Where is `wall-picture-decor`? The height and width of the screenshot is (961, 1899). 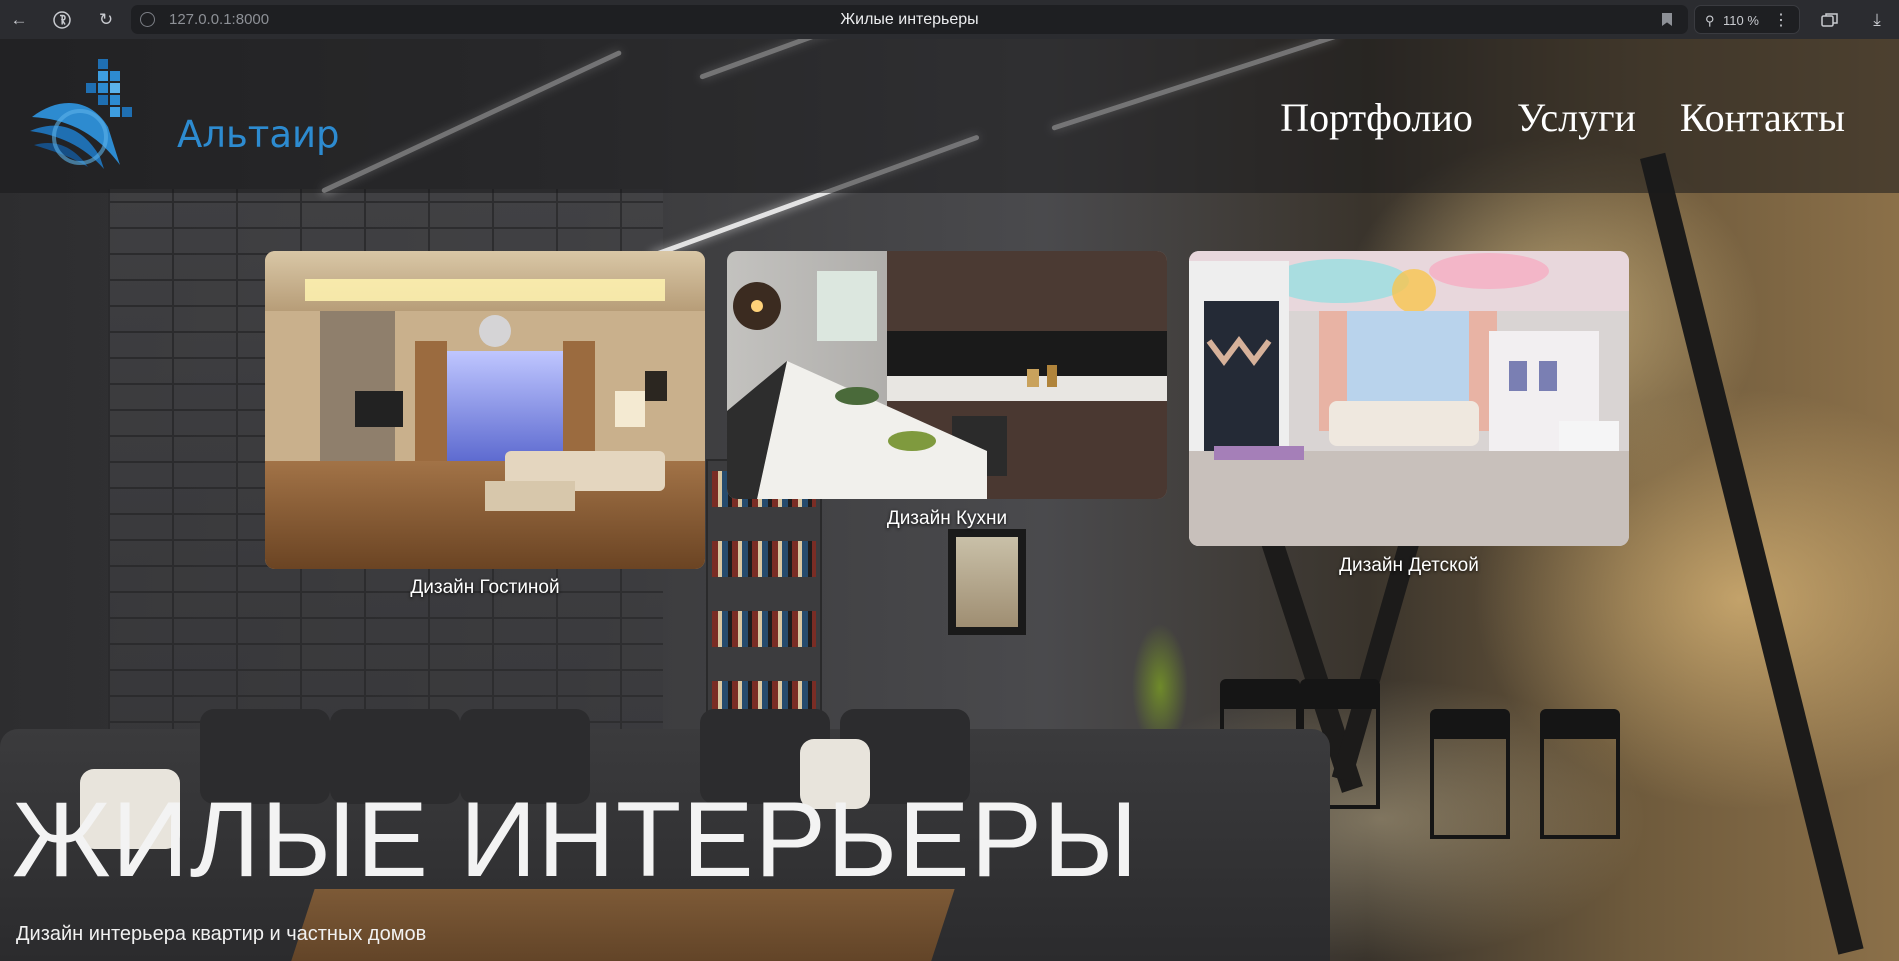 wall-picture-decor is located at coordinates (987, 582).